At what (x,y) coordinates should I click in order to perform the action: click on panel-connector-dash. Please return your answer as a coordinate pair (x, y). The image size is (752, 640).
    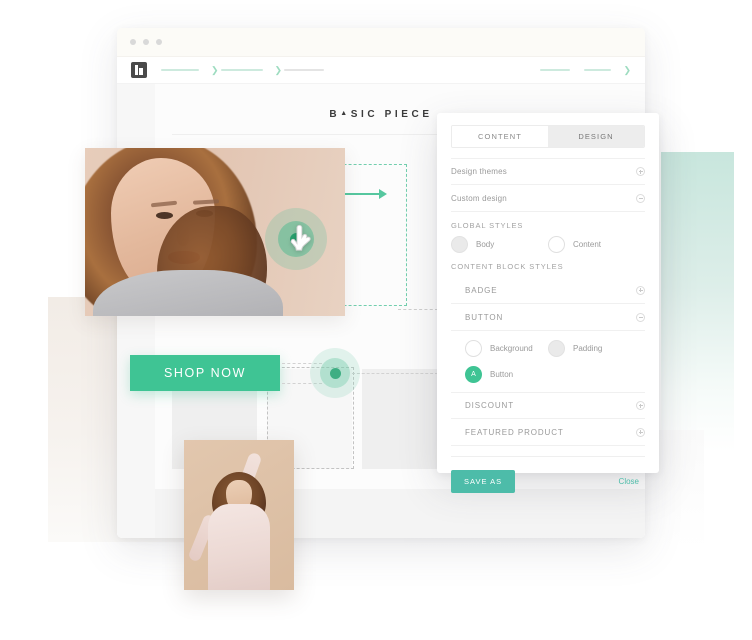
    Looking at the image, I should click on (418, 309).